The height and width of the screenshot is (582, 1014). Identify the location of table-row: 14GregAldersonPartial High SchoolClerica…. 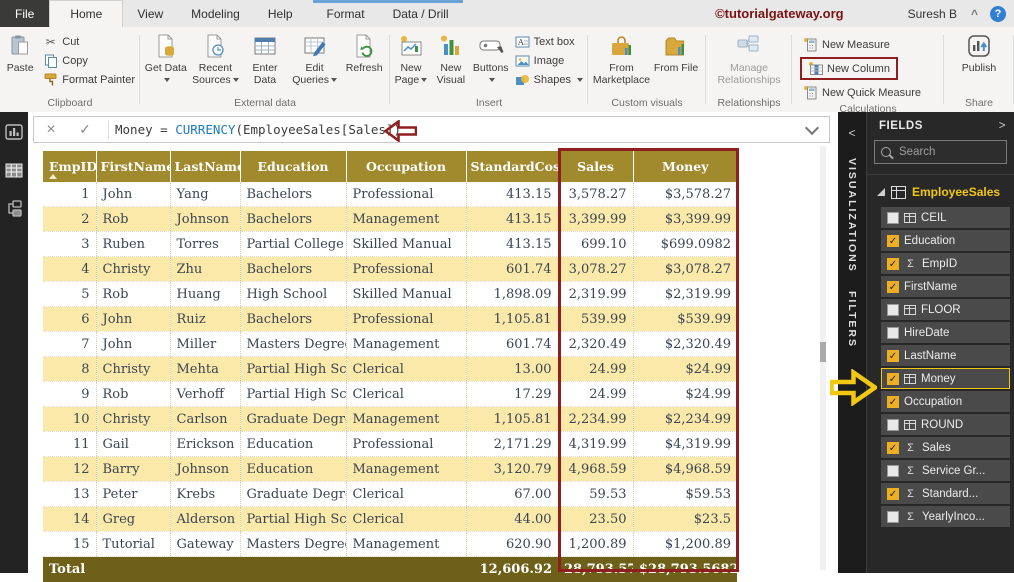
(390, 519).